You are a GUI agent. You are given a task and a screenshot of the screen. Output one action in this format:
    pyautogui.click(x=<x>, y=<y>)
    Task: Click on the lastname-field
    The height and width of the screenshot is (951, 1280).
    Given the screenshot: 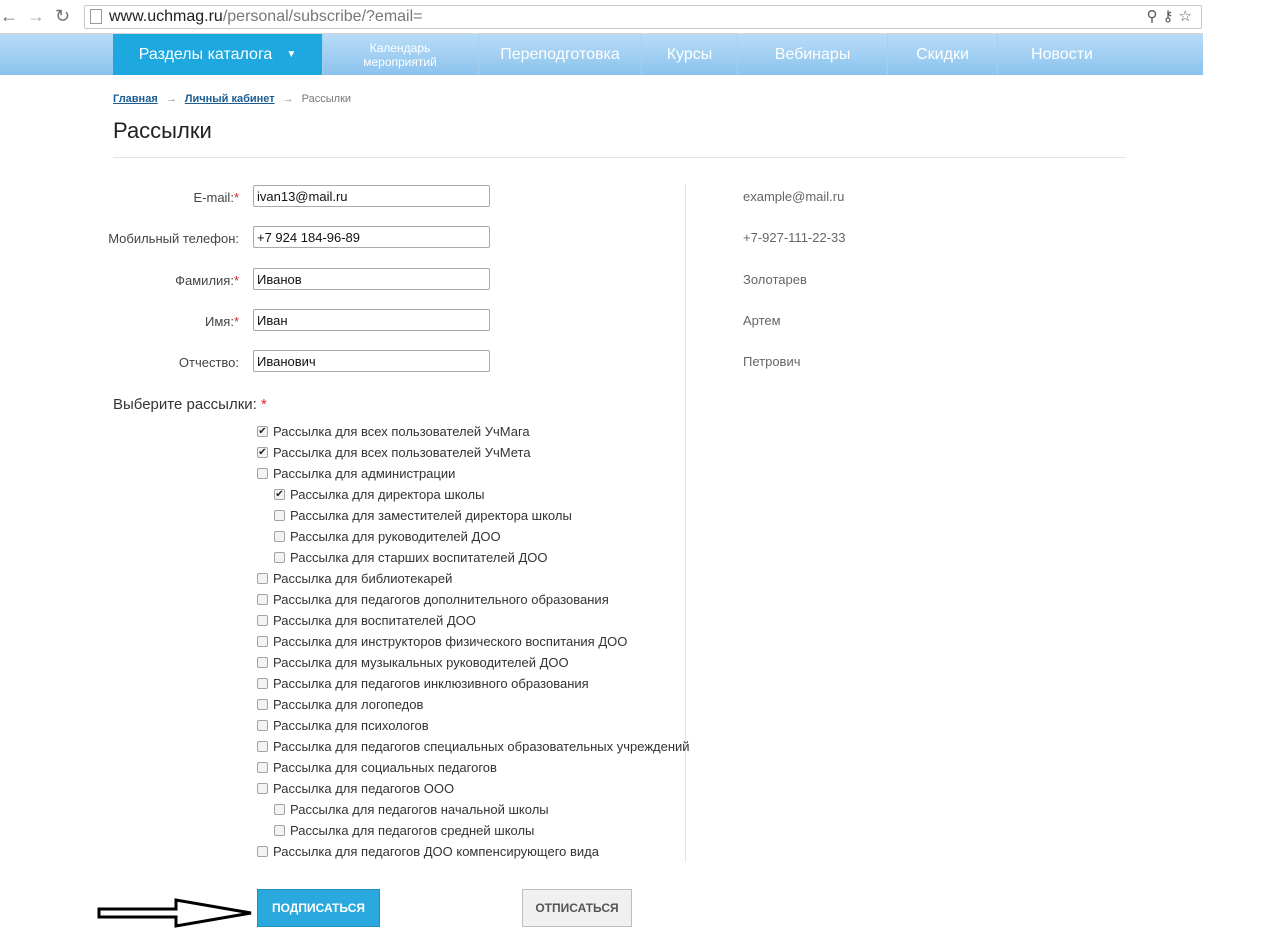 What is the action you would take?
    pyautogui.click(x=371, y=279)
    